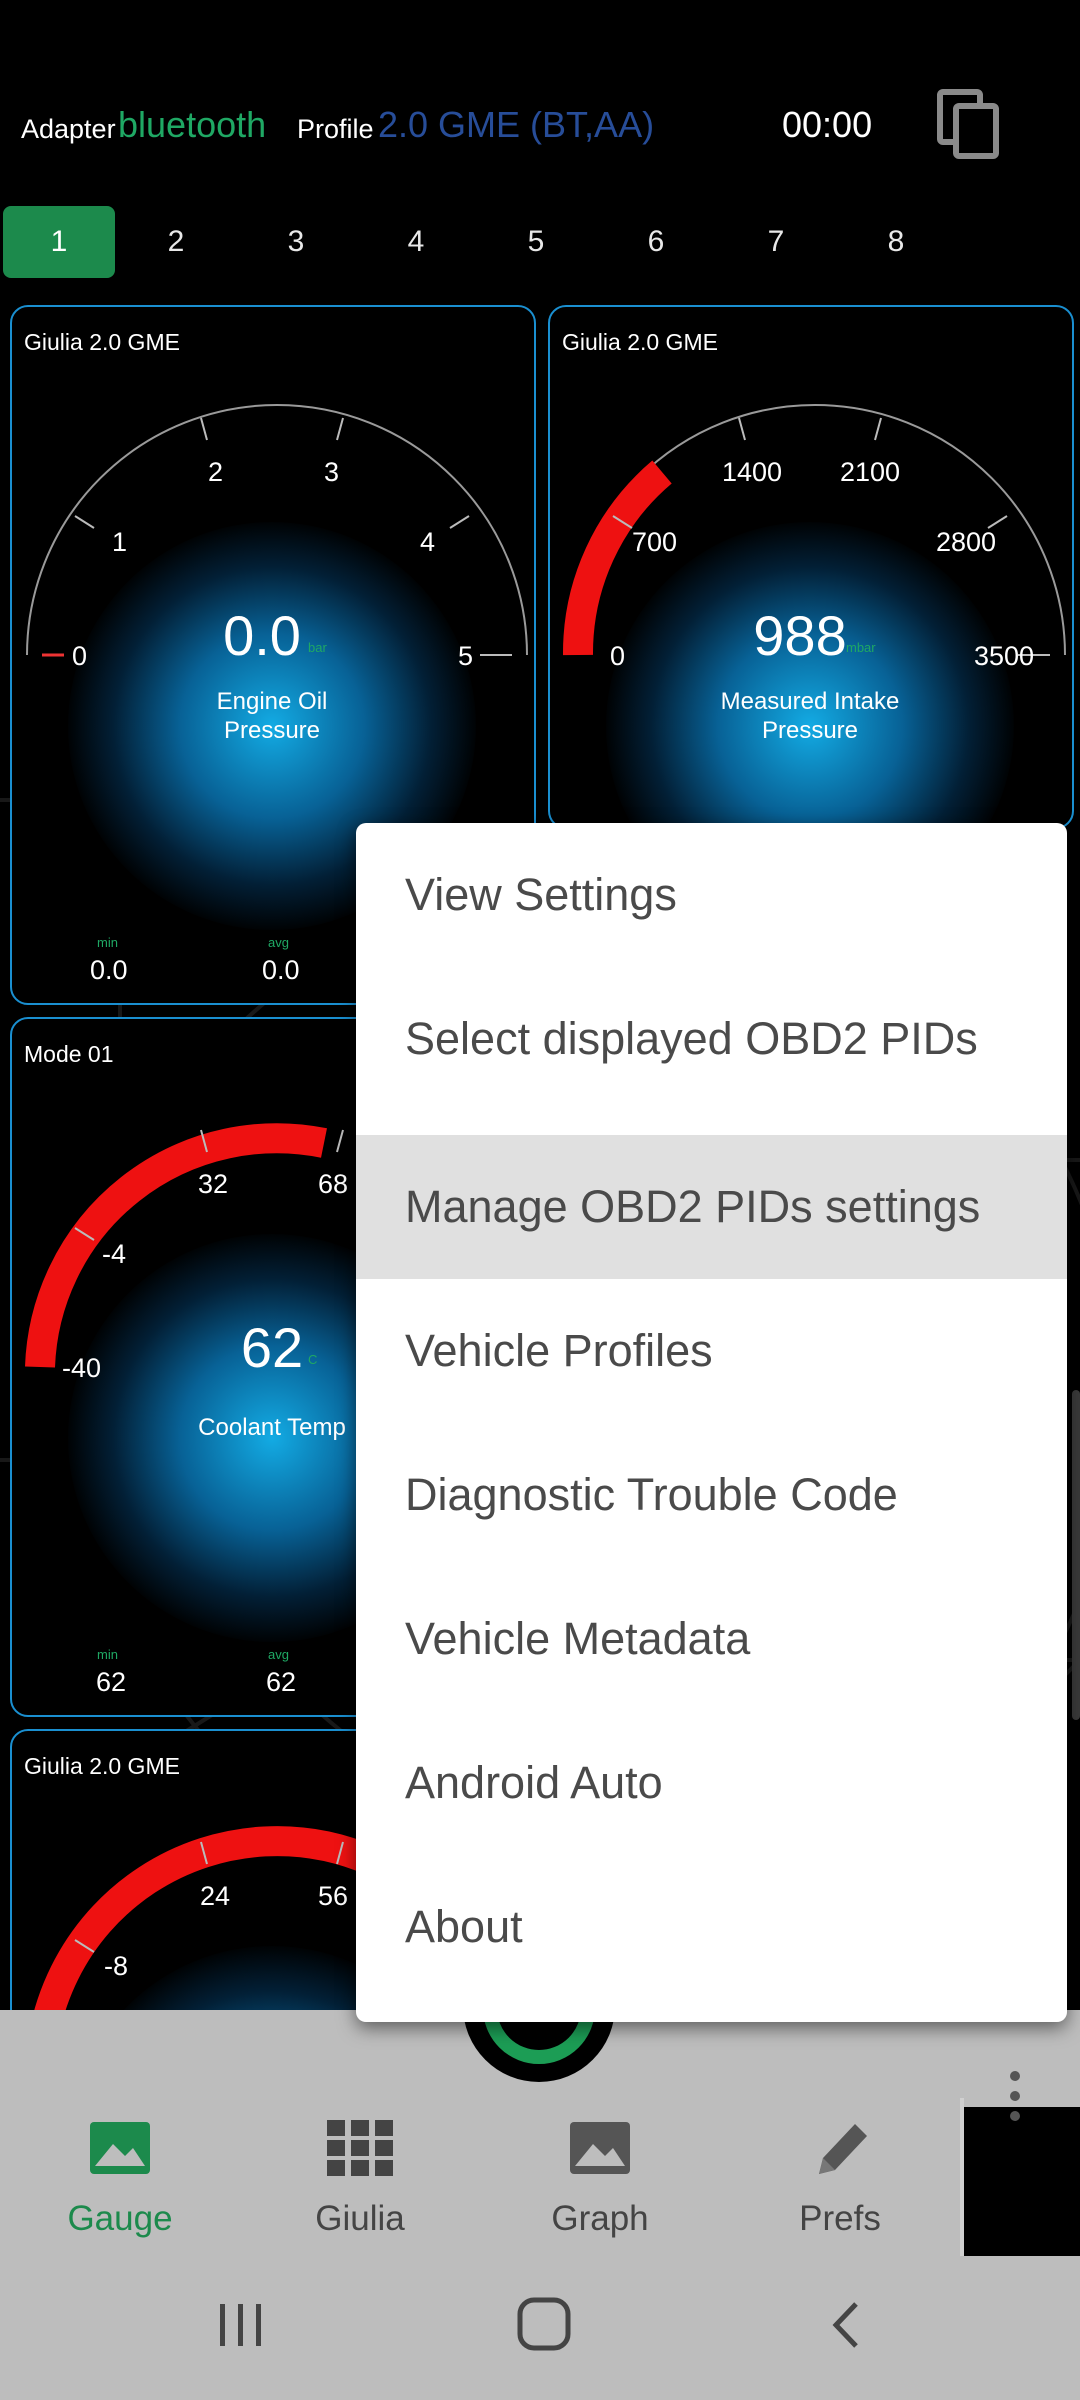 This screenshot has width=1080, height=2400. Describe the element at coordinates (482, 2177) in the screenshot. I see `bottom-navigation: Gauge Giulia Graph Prefs` at that location.